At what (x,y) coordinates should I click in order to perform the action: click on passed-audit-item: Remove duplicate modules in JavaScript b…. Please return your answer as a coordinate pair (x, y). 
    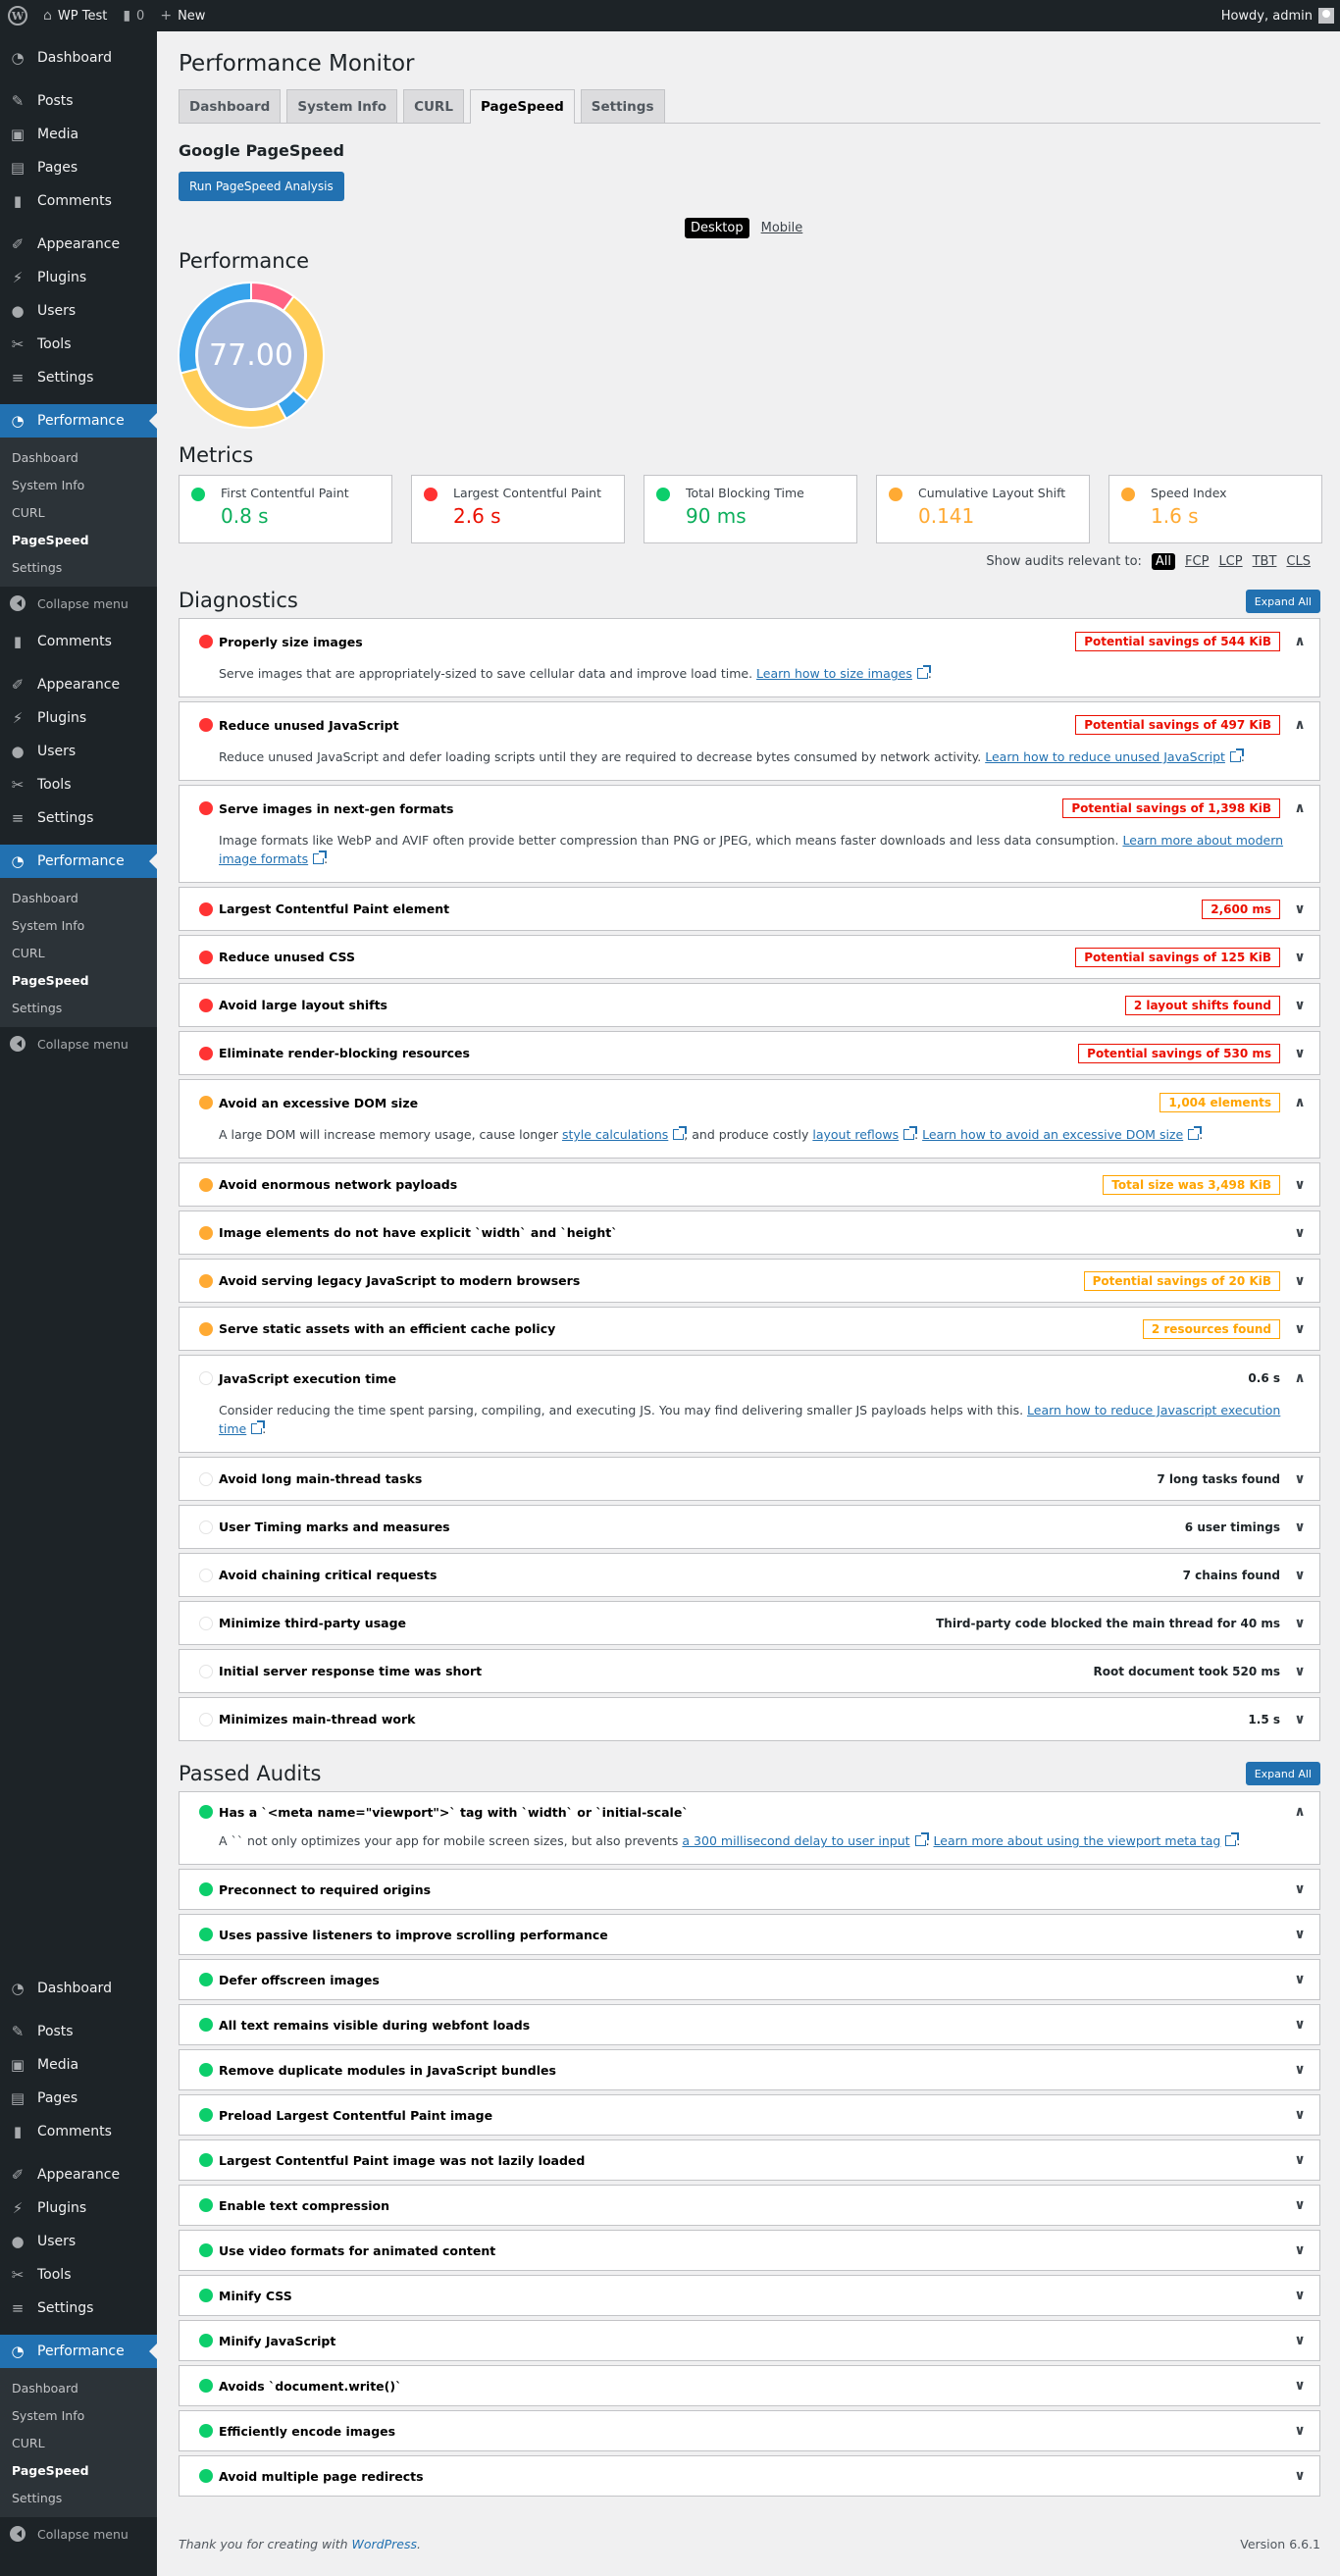
    Looking at the image, I should click on (749, 2069).